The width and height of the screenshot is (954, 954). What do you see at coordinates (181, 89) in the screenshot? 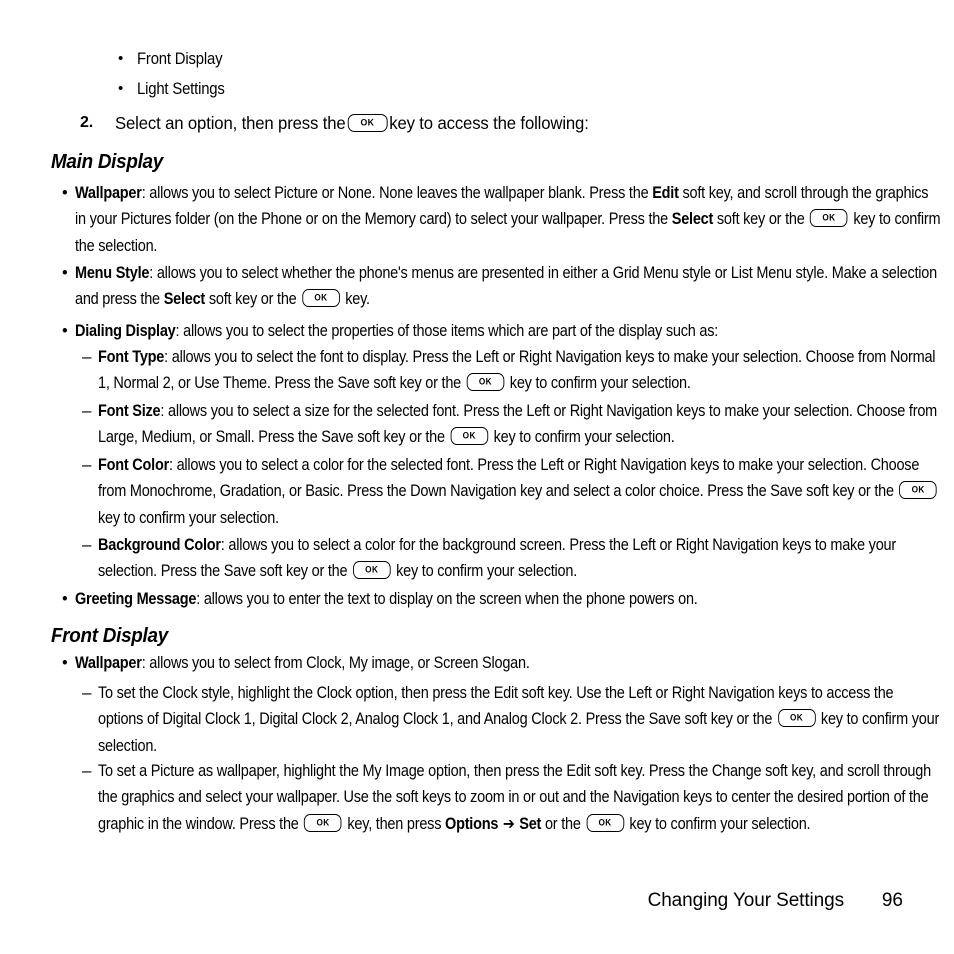
I see `list-item-label: Light Settings` at bounding box center [181, 89].